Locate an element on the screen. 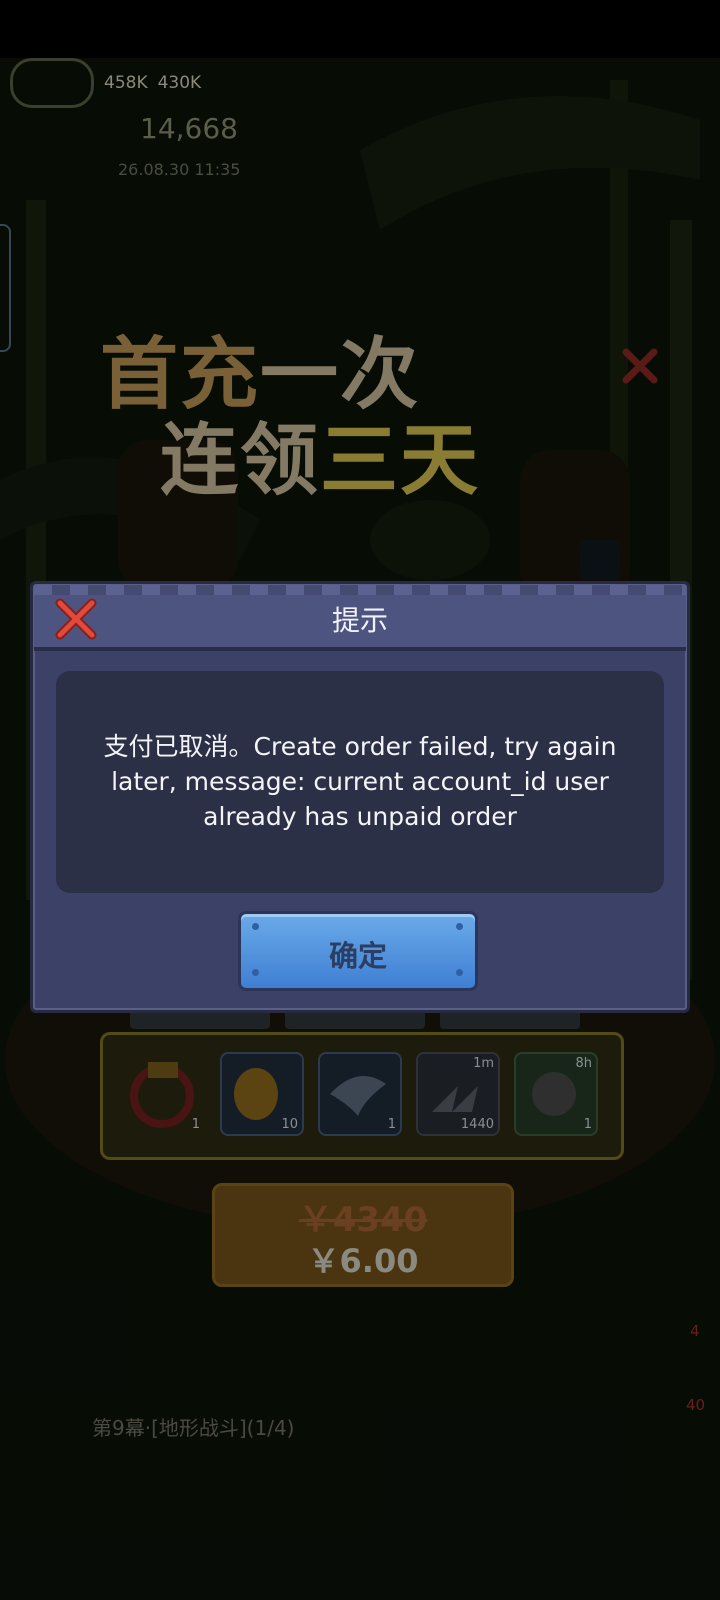 The width and height of the screenshot is (720, 1600). banner-text: 三天 is located at coordinates (400, 461).